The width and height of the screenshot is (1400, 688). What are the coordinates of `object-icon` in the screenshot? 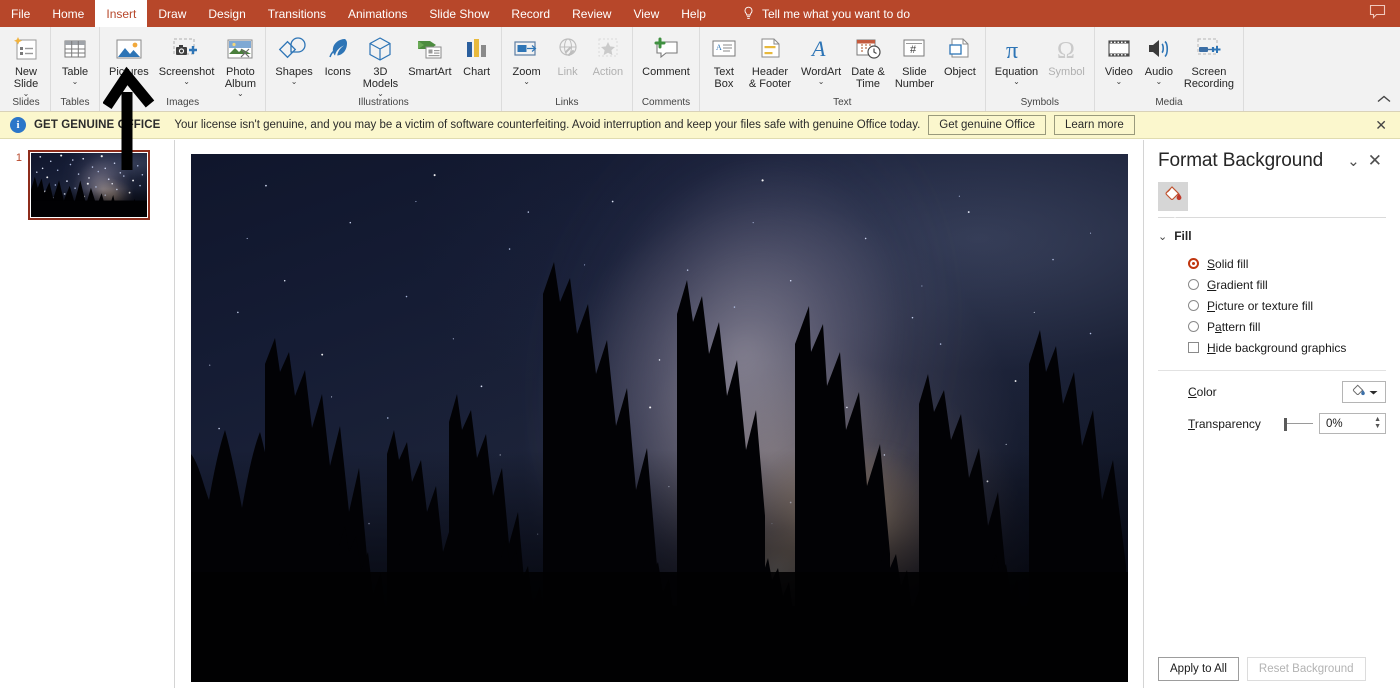 It's located at (960, 49).